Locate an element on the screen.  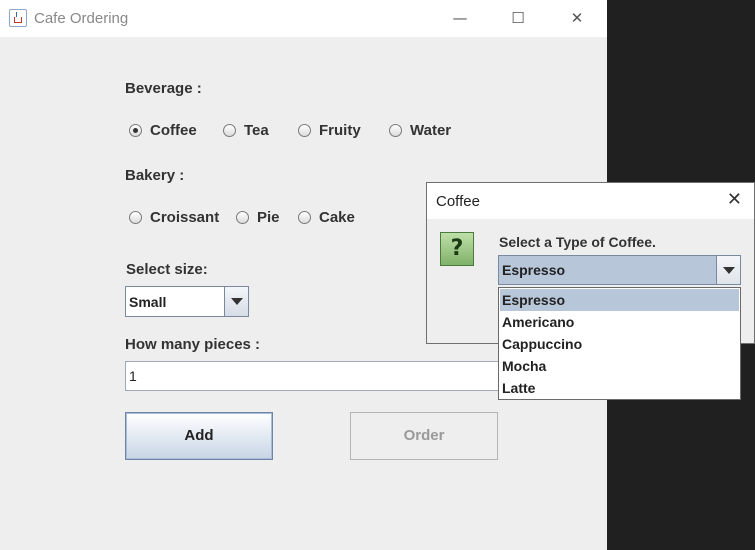
radio-label: Tea is located at coordinates (256, 130).